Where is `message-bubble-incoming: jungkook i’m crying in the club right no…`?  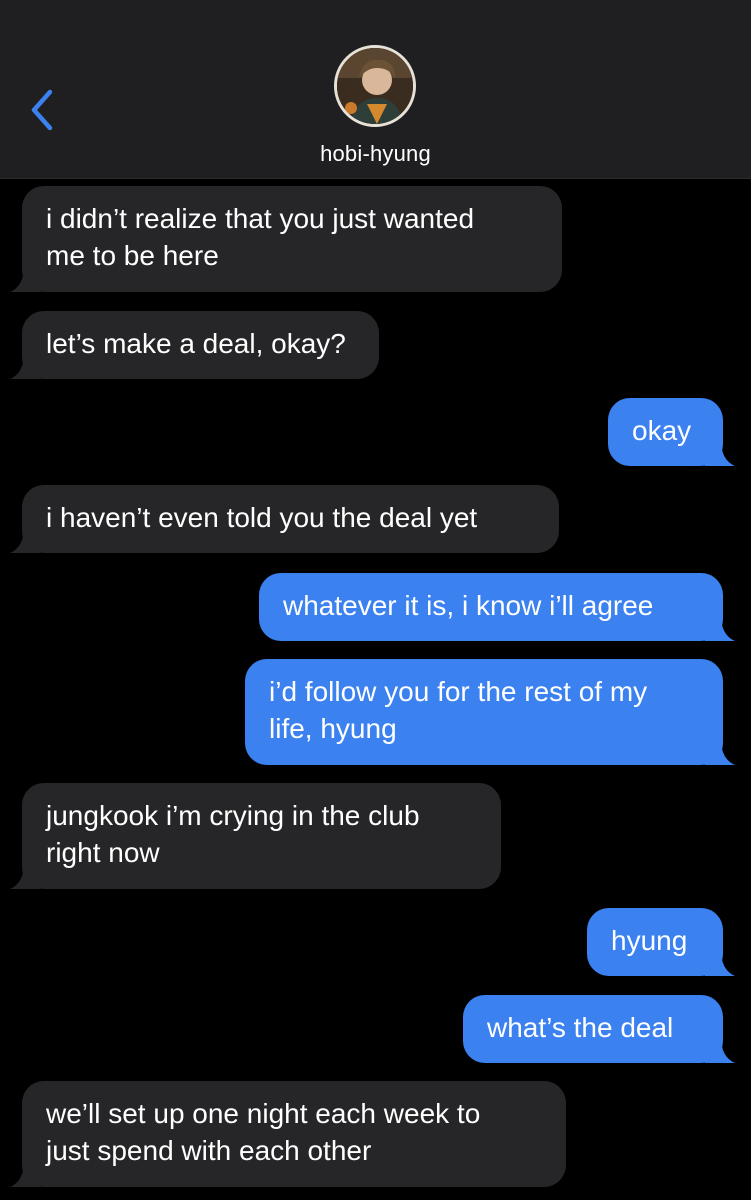
message-bubble-incoming: jungkook i’m crying in the club right no… is located at coordinates (255, 836).